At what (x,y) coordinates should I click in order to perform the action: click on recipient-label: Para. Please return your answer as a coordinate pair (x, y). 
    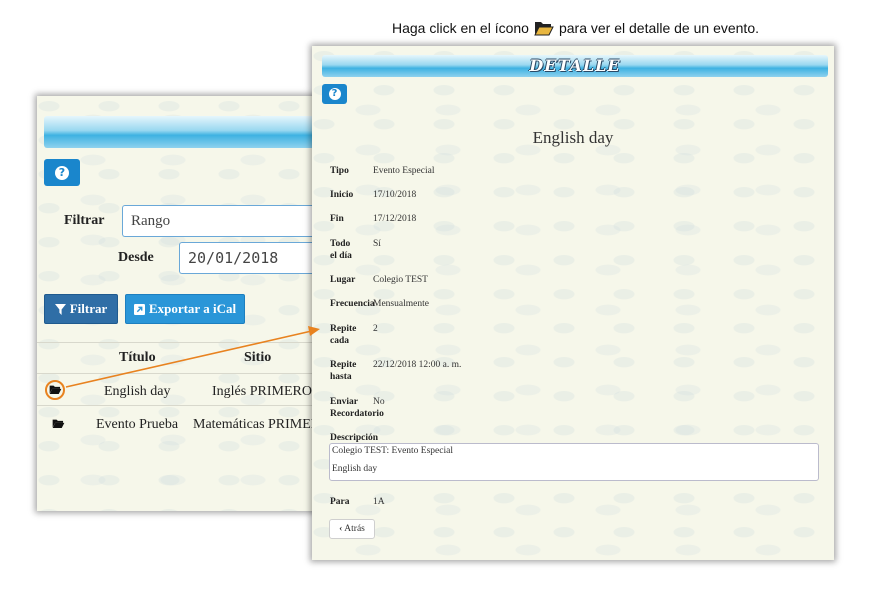
    Looking at the image, I should click on (340, 502).